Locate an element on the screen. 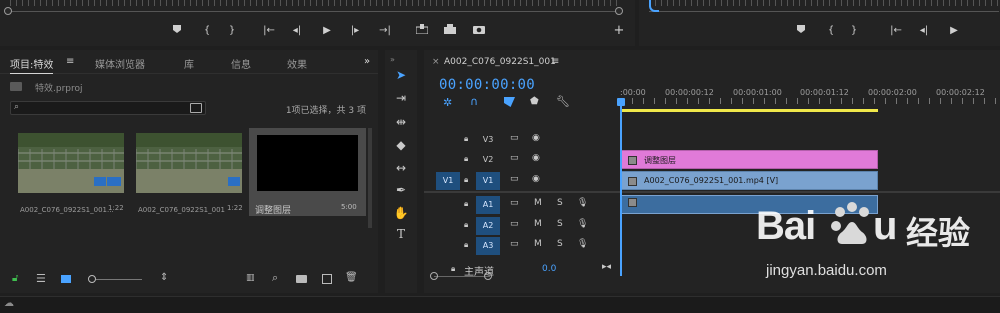 The width and height of the screenshot is (1000, 313). sequence-tab: A002_C076_0922S1_001 is located at coordinates (500, 62).